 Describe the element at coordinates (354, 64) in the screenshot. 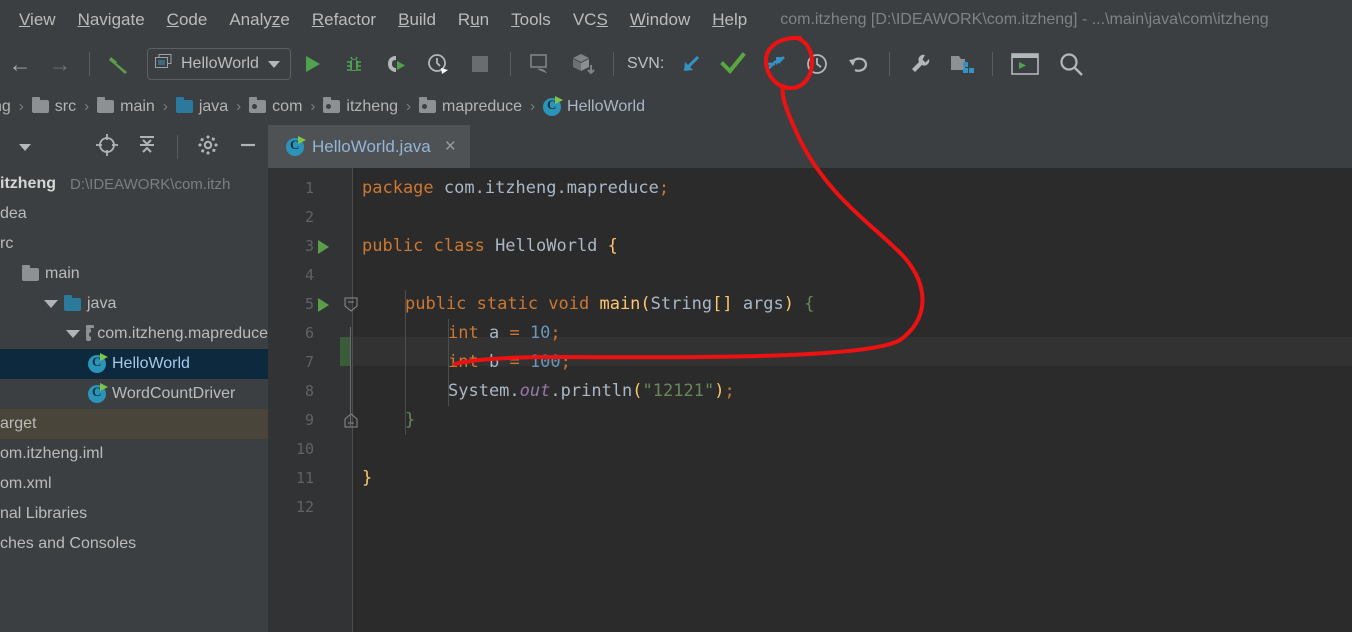

I see `debug-bug-icon` at that location.